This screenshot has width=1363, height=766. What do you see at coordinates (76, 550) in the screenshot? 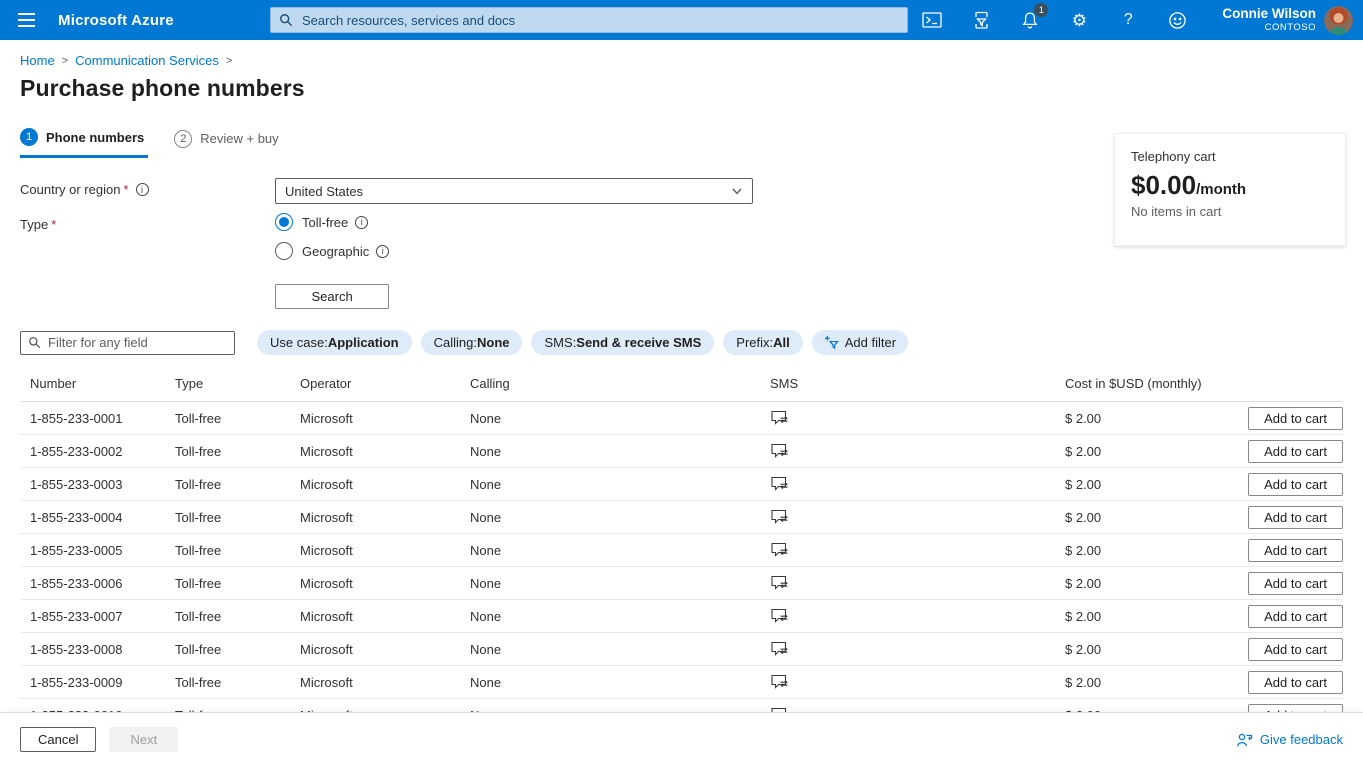
I see `cell-number: 1-855-233-0005` at bounding box center [76, 550].